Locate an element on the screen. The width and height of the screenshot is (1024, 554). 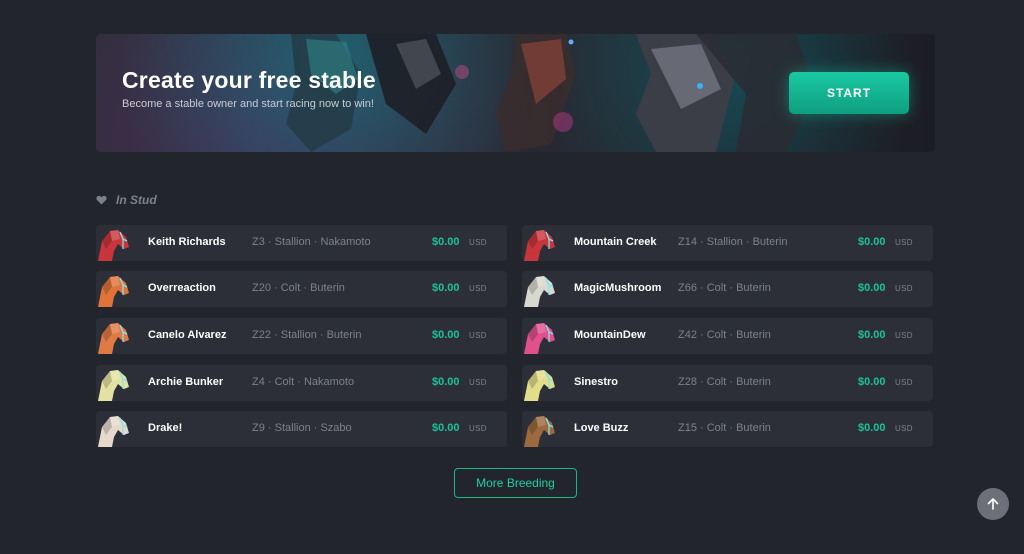
horse-details: Z4 · Colt · Nakamoto is located at coordinates (303, 382).